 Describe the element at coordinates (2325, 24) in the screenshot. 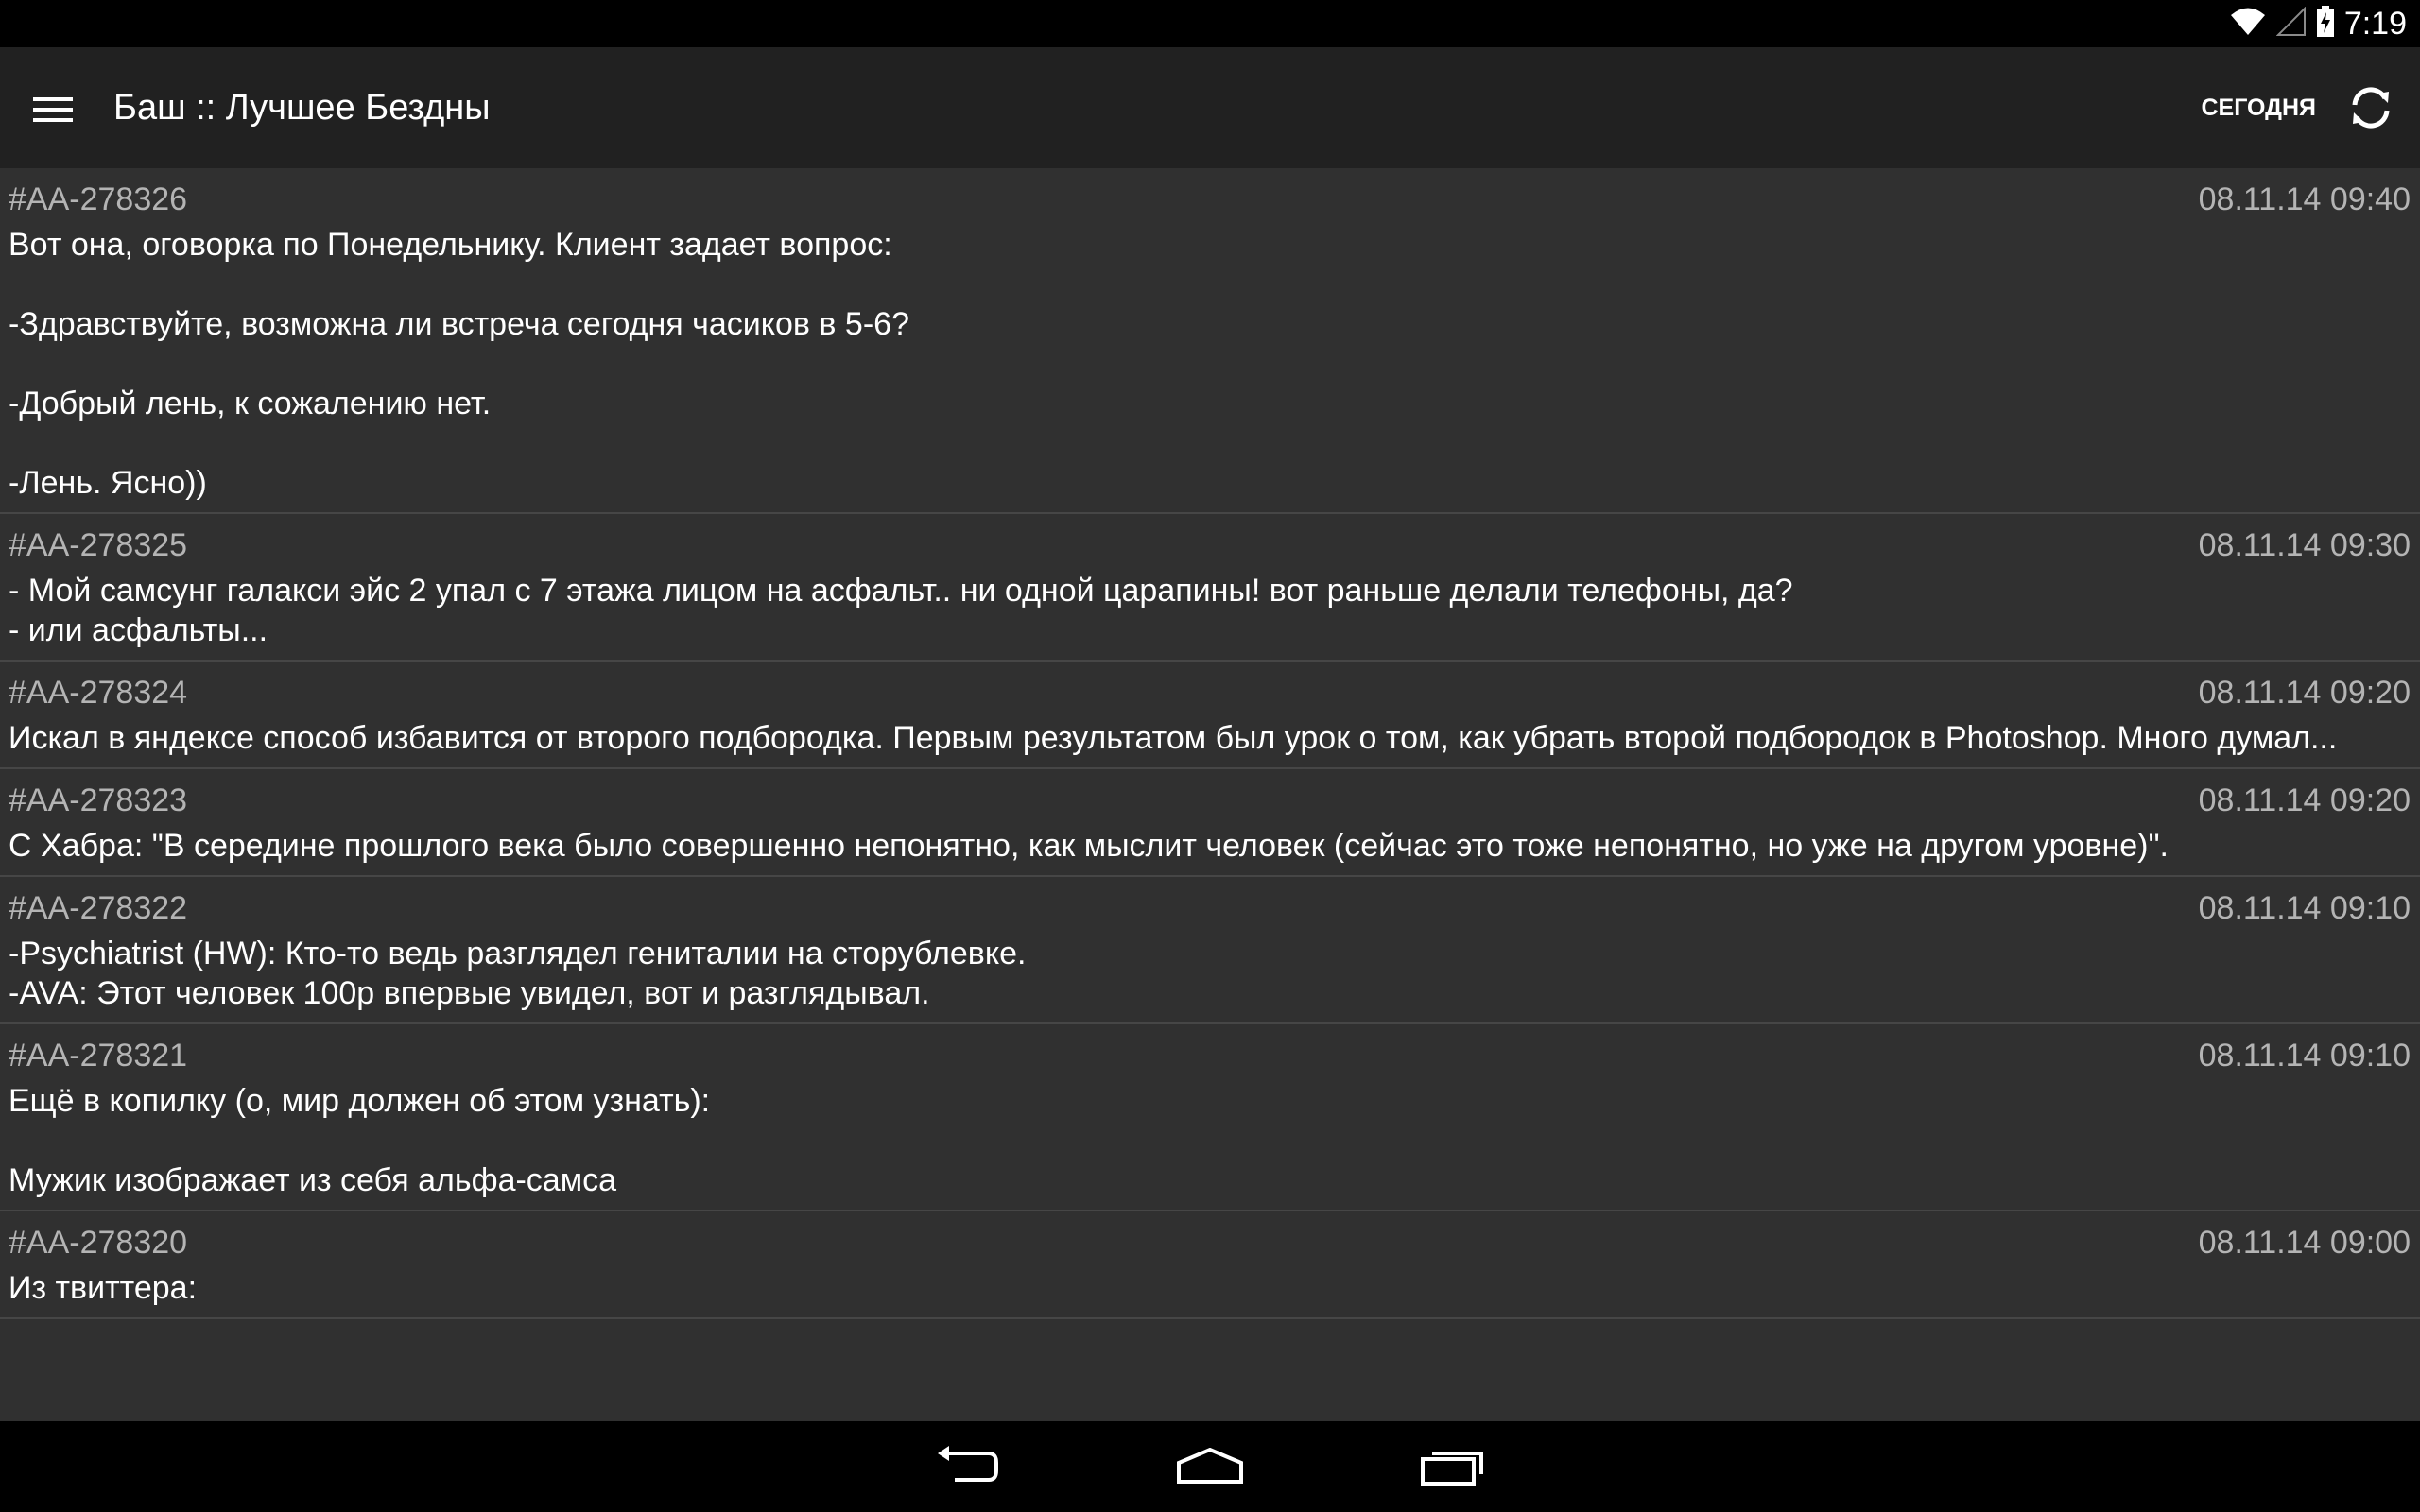

I see `battery-charging-icon` at that location.